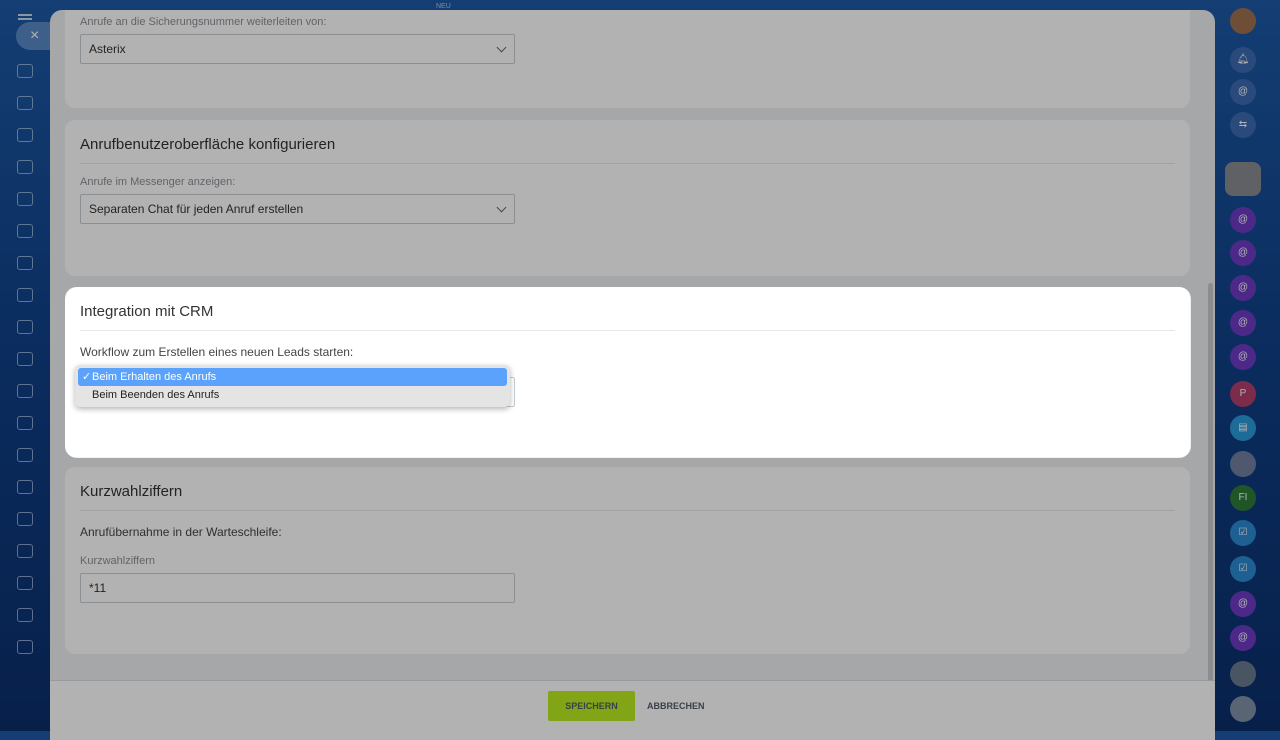 This screenshot has width=1280, height=740. What do you see at coordinates (25, 263) in the screenshot?
I see `chat-icon` at bounding box center [25, 263].